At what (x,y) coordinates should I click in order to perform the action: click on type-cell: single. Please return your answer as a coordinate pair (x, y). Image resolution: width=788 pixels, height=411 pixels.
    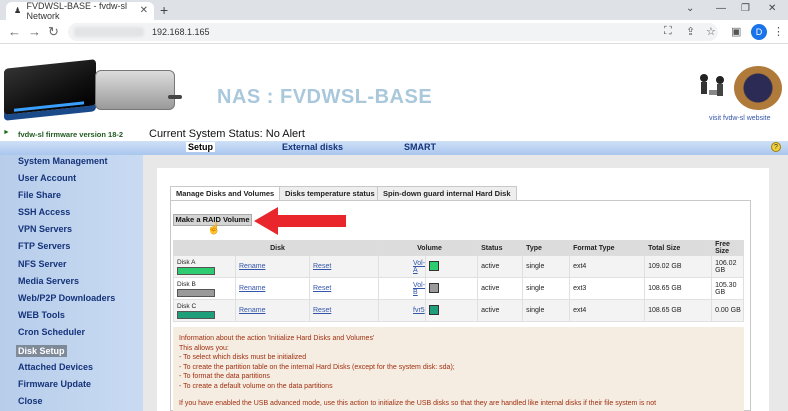
    Looking at the image, I should click on (546, 310).